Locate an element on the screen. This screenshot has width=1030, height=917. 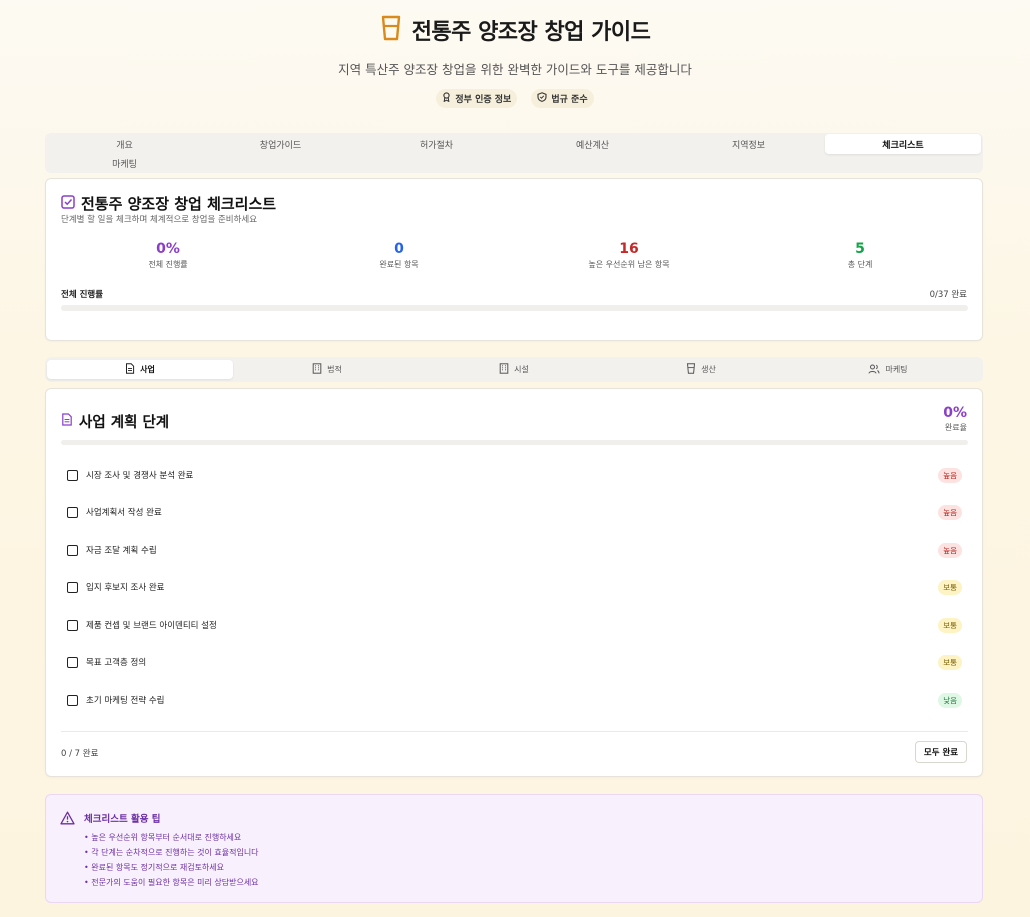
subtab-business: 사업 is located at coordinates (140, 369).